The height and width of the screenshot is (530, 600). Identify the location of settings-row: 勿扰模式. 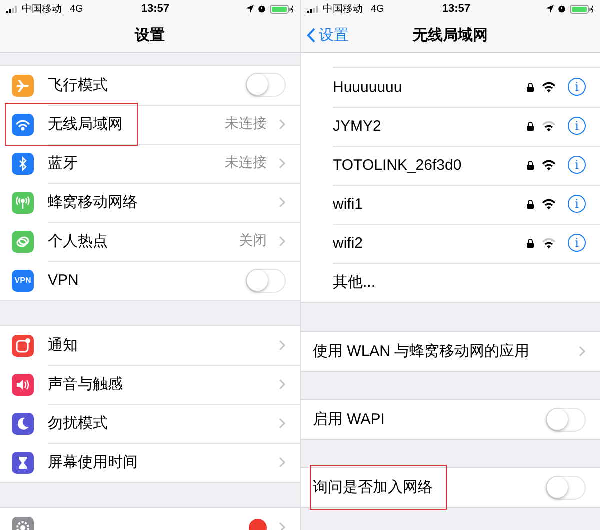
(150, 423).